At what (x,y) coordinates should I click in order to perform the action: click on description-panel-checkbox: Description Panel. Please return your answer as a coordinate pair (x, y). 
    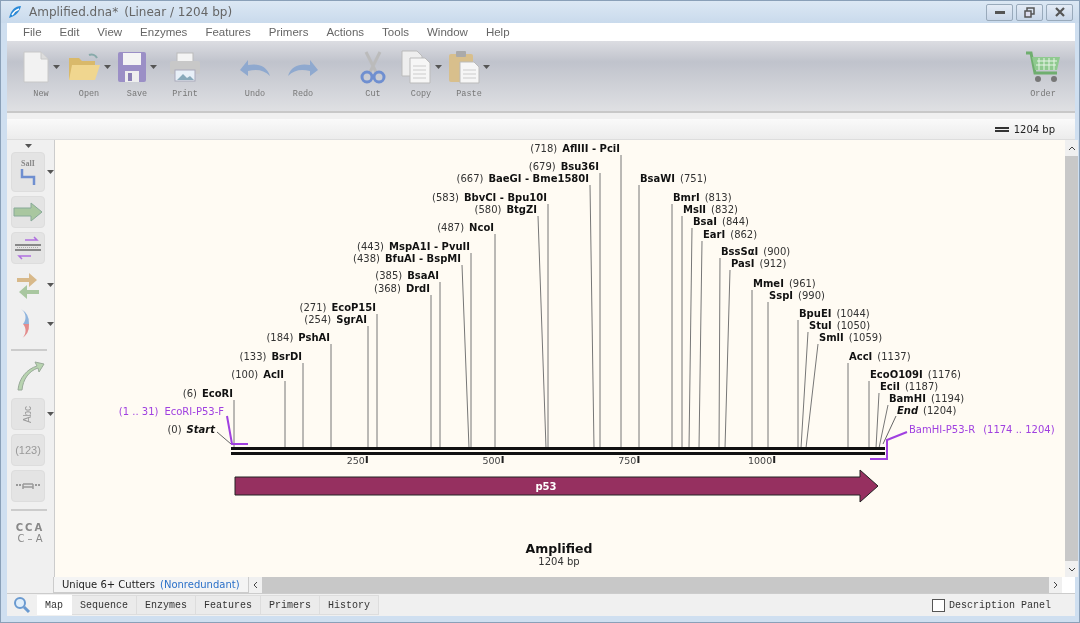
    Looking at the image, I should click on (991, 605).